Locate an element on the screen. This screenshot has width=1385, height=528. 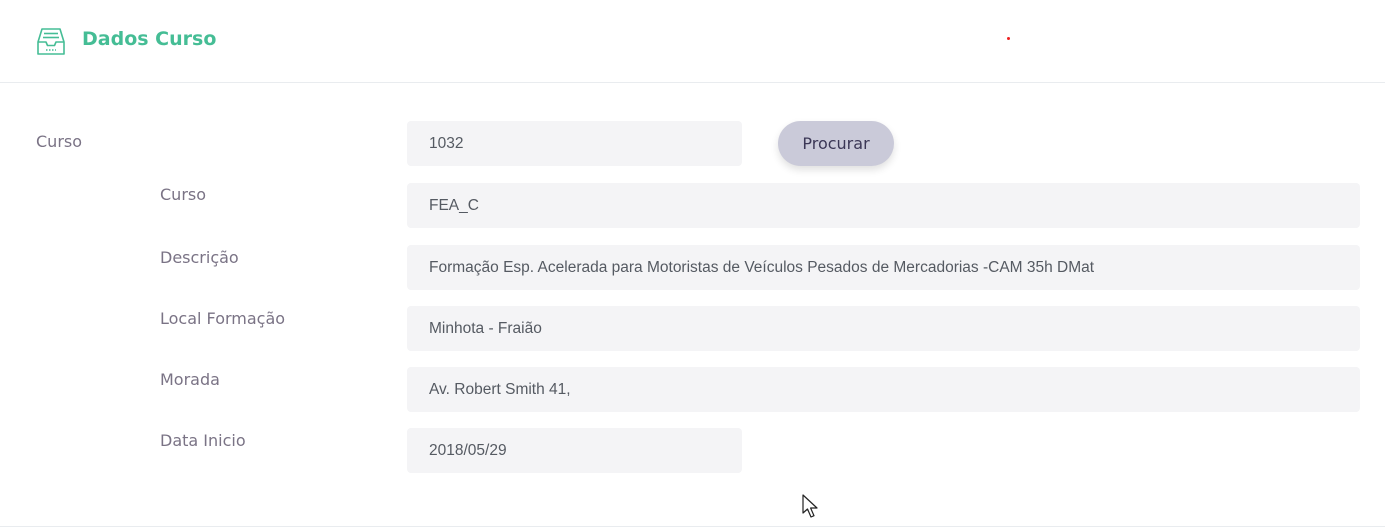
field-label-descricao: Descrição is located at coordinates (199, 257).